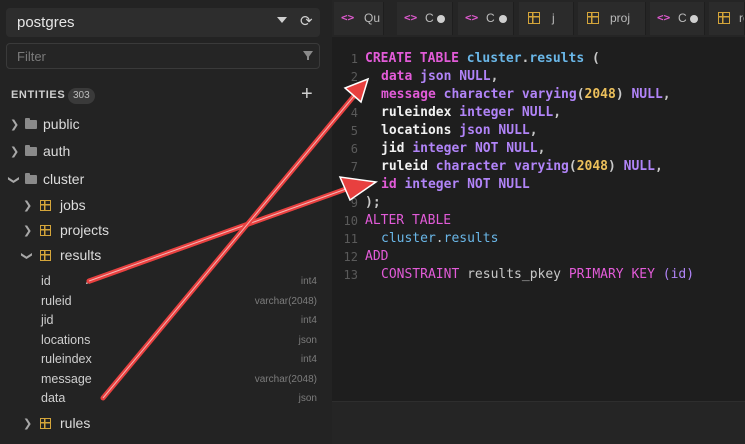 This screenshot has width=745, height=444. Describe the element at coordinates (166, 152) in the screenshot. I see `tree-item-auth: ❯ auth` at that location.